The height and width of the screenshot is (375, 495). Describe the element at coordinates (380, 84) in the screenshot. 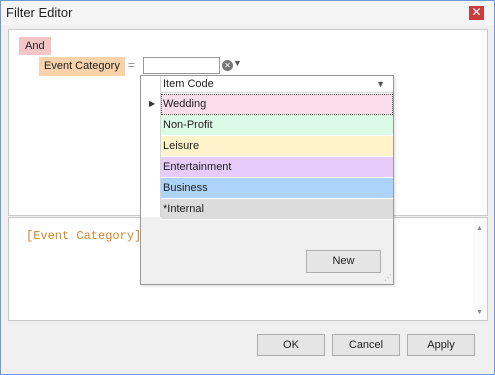

I see `sort-arrow-icon: ▼` at that location.